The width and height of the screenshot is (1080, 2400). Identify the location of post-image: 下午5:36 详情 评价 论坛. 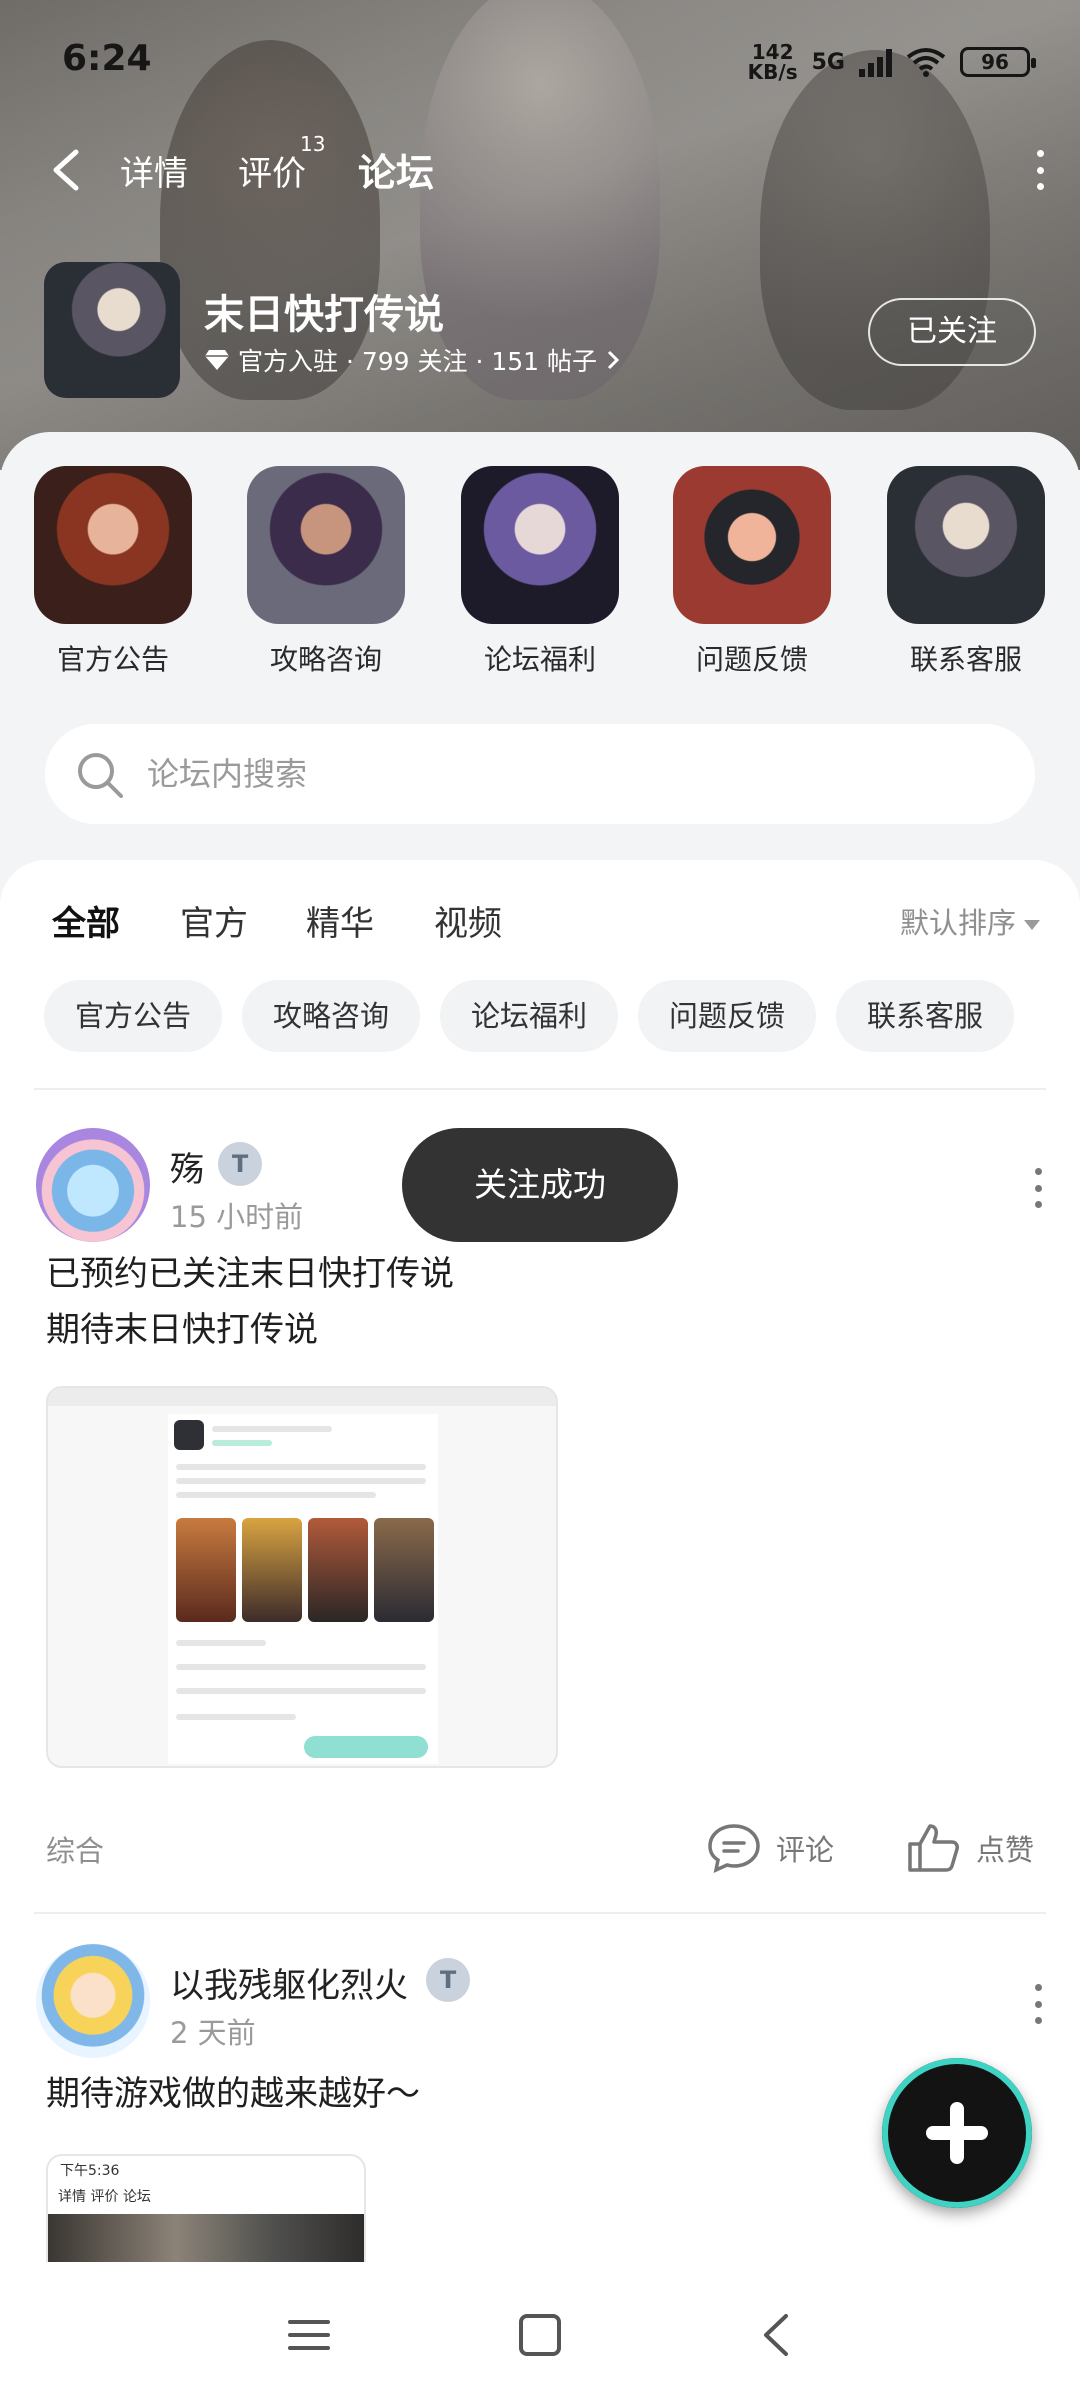
(206, 2213).